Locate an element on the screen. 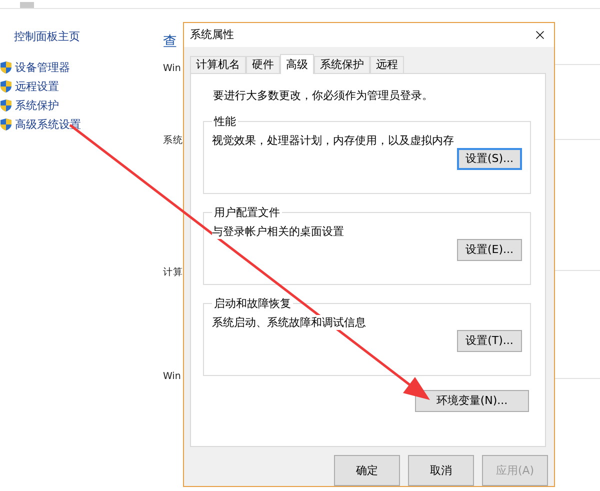  control-panel-home-link: 控制面板主页 is located at coordinates (87, 36).